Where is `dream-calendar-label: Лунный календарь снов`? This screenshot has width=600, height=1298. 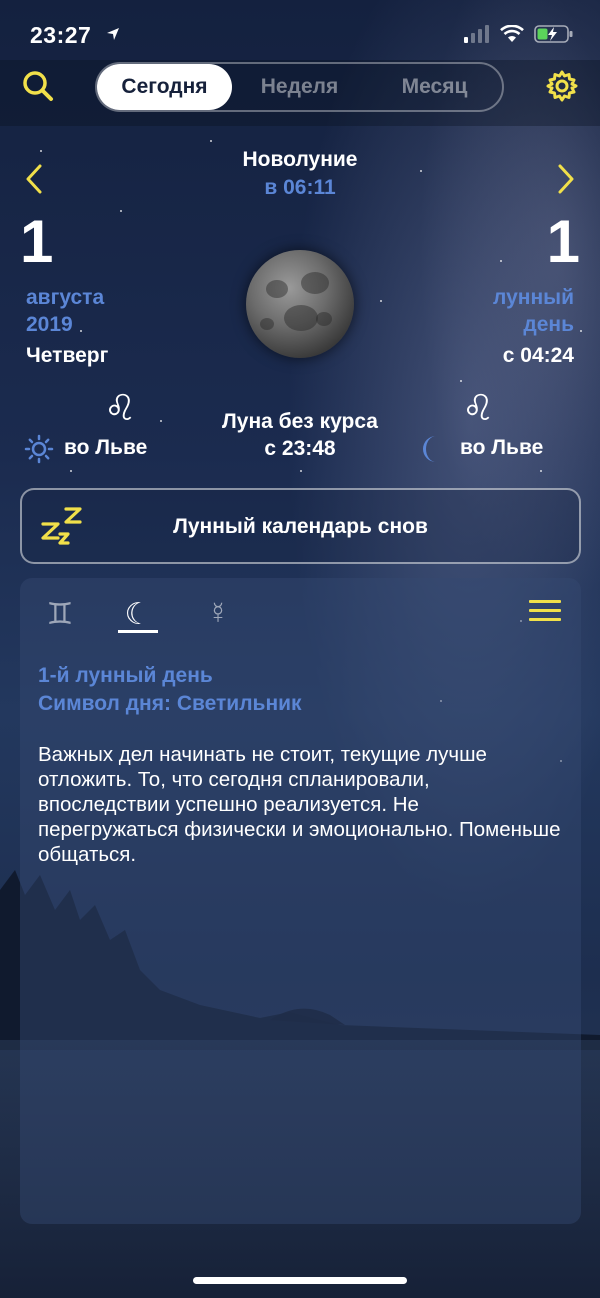
dream-calendar-label: Лунный календарь снов is located at coordinates (300, 526).